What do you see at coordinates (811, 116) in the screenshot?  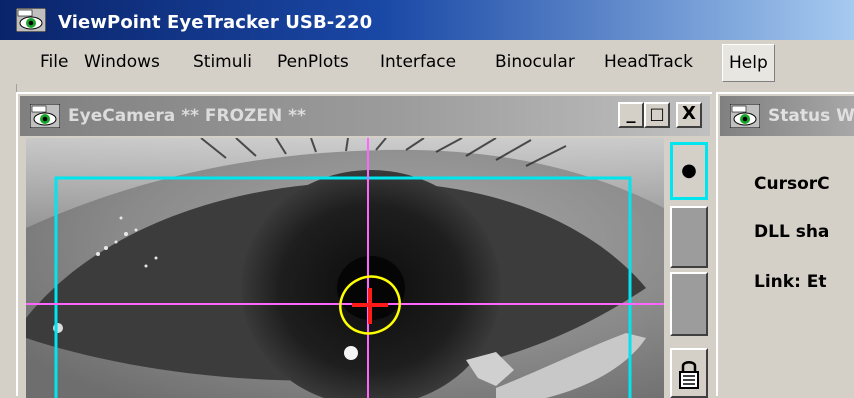 I see `status-title: Status W` at bounding box center [811, 116].